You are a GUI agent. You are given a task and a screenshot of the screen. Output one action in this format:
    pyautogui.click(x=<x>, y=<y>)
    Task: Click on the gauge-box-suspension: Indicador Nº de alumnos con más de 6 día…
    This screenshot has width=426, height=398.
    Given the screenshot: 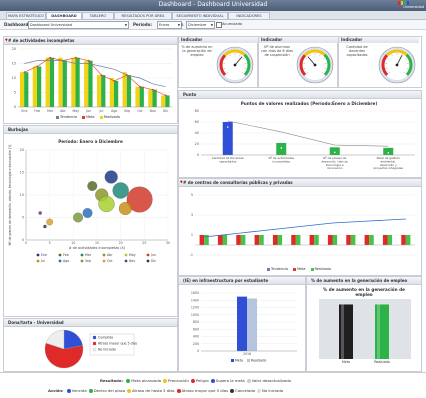 What is the action you would take?
    pyautogui.click(x=298, y=62)
    